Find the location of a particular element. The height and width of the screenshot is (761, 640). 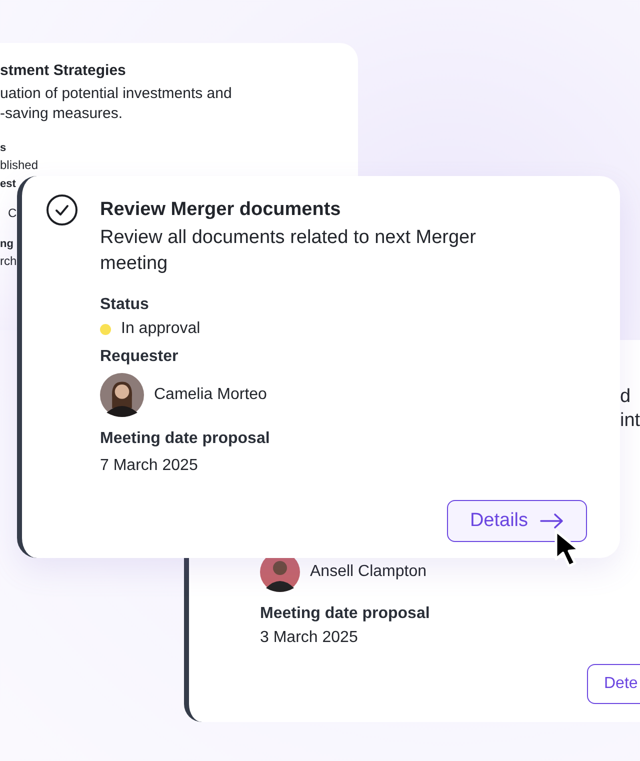

card-description: -saving measures. is located at coordinates (62, 114).